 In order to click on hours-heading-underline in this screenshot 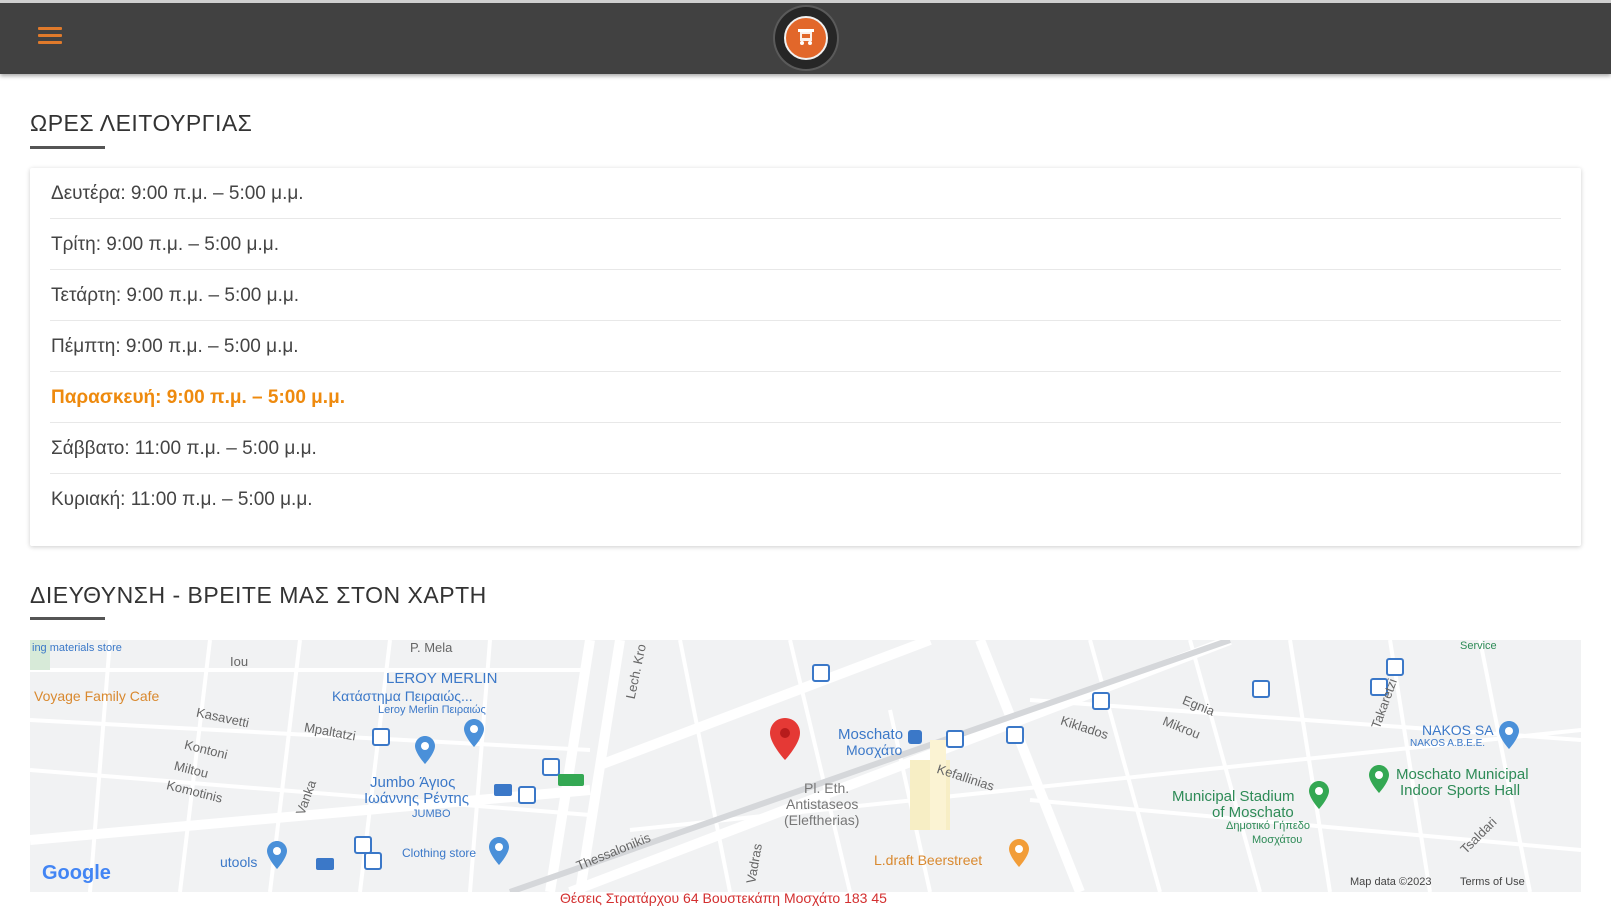, I will do `click(67, 147)`.